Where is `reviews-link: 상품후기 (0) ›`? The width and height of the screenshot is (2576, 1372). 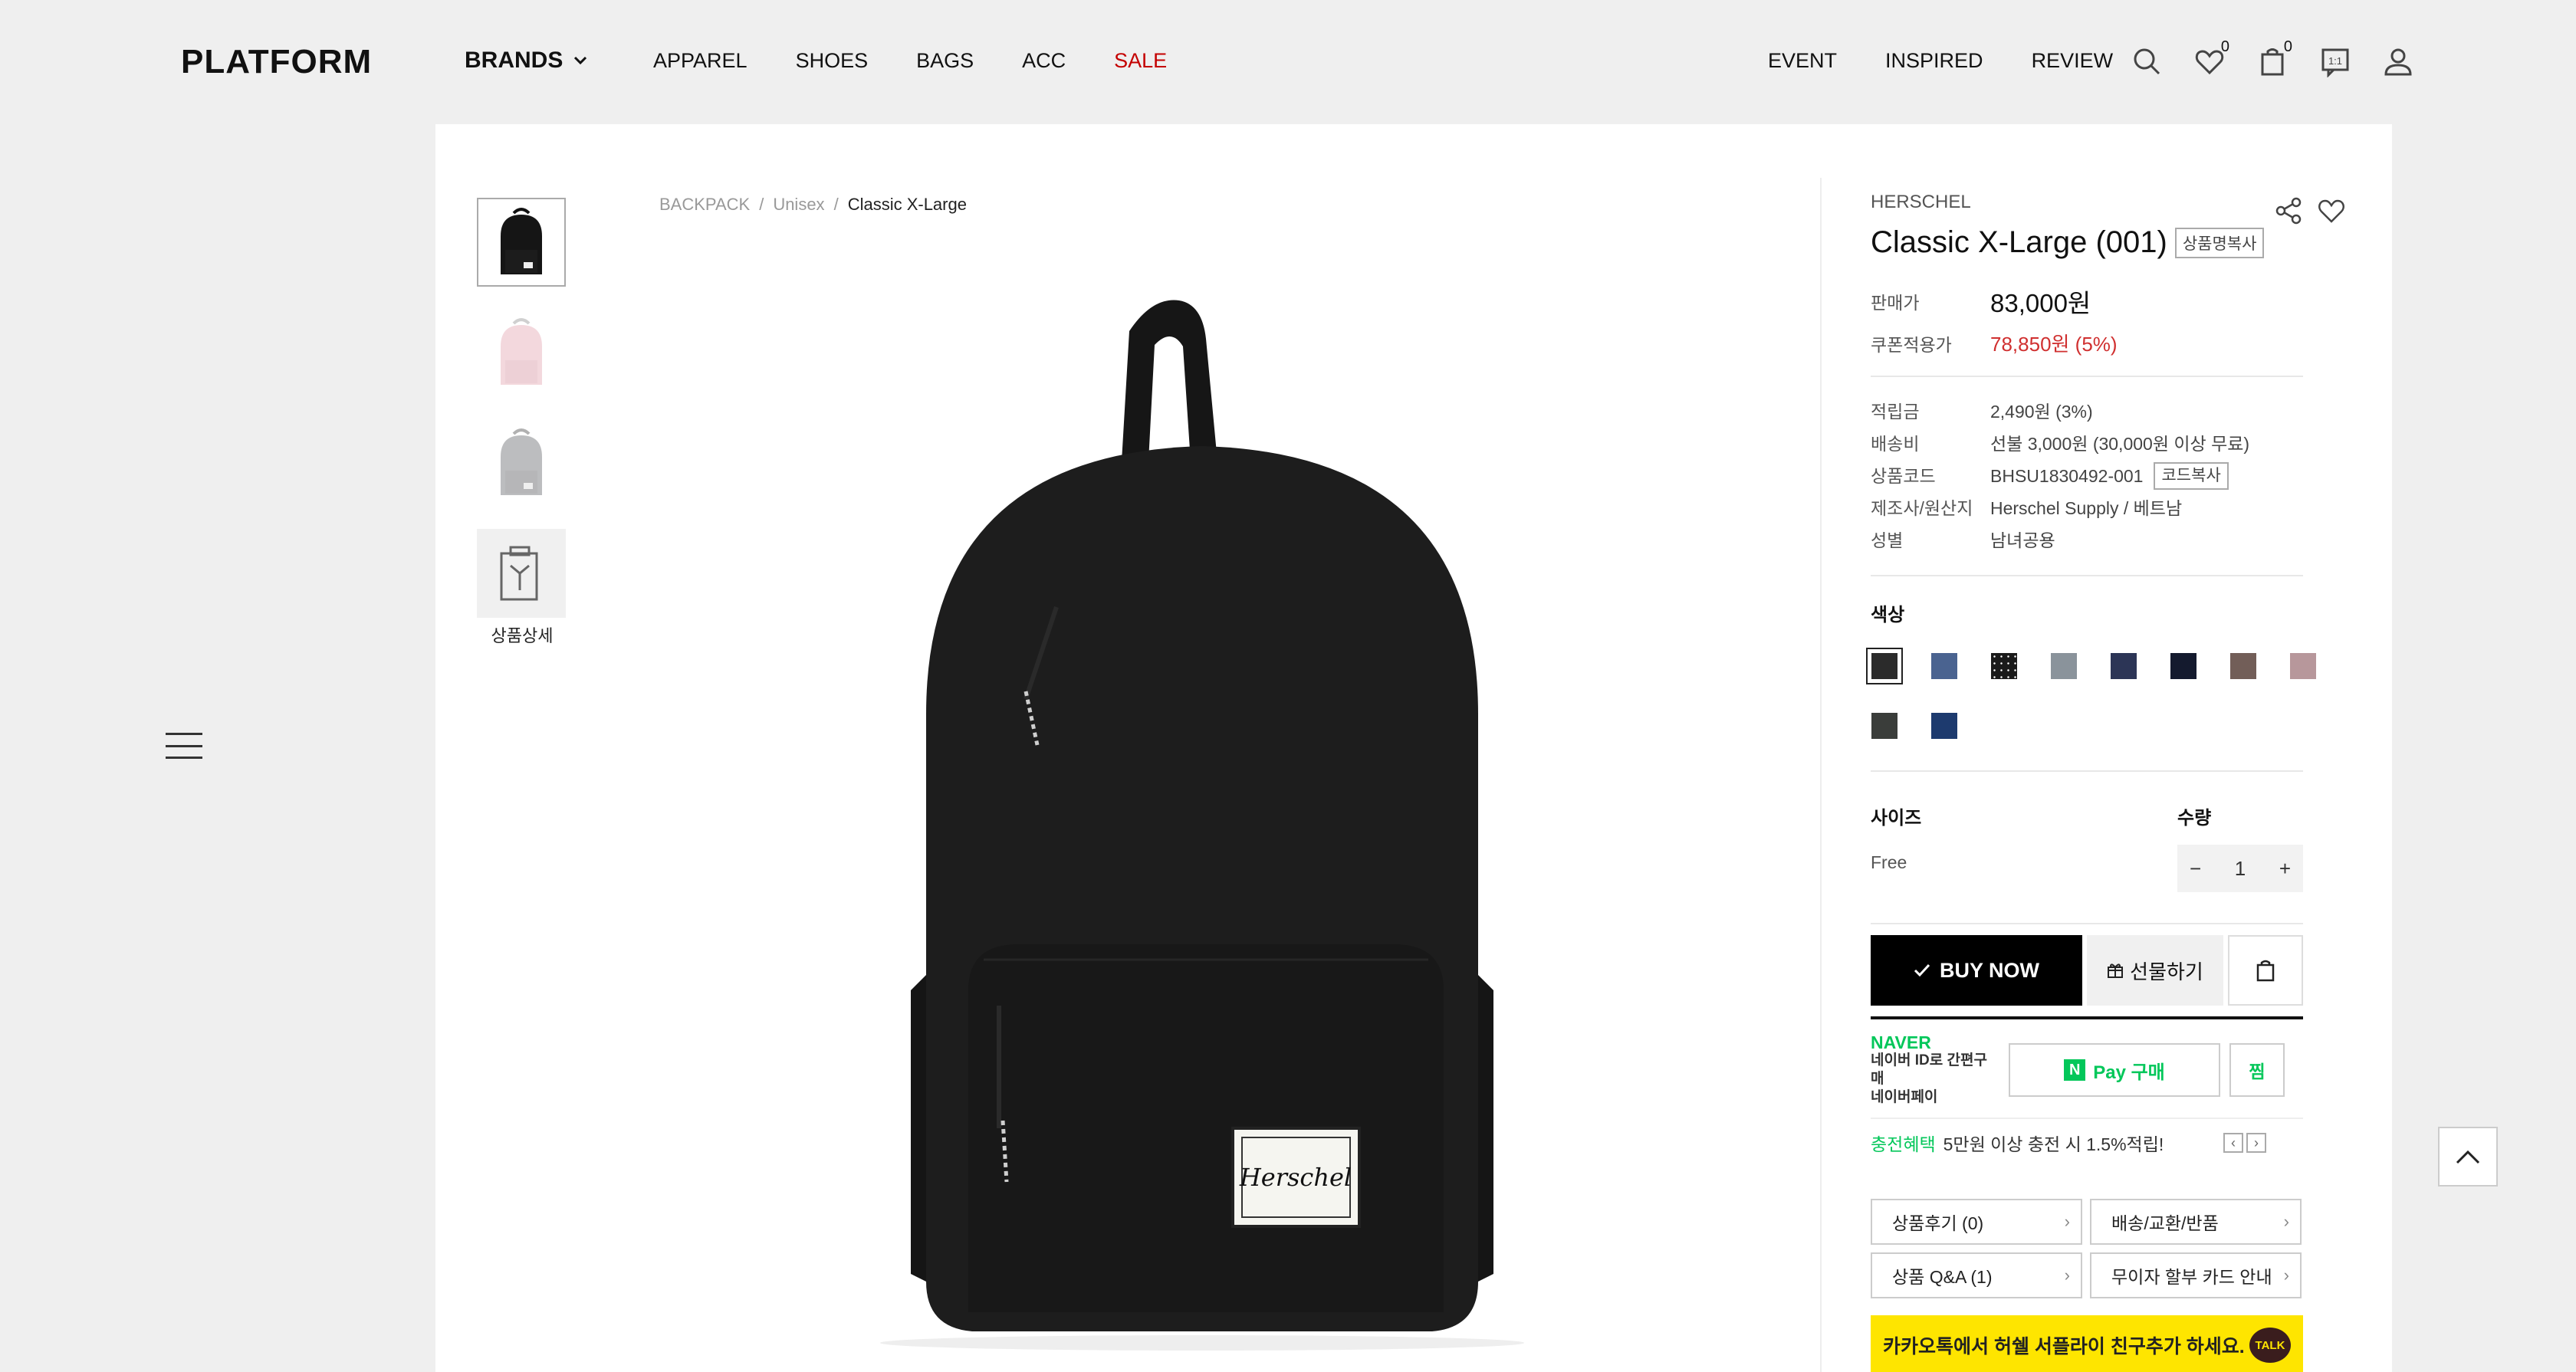
reviews-link: 상품후기 (0) › is located at coordinates (1976, 1222).